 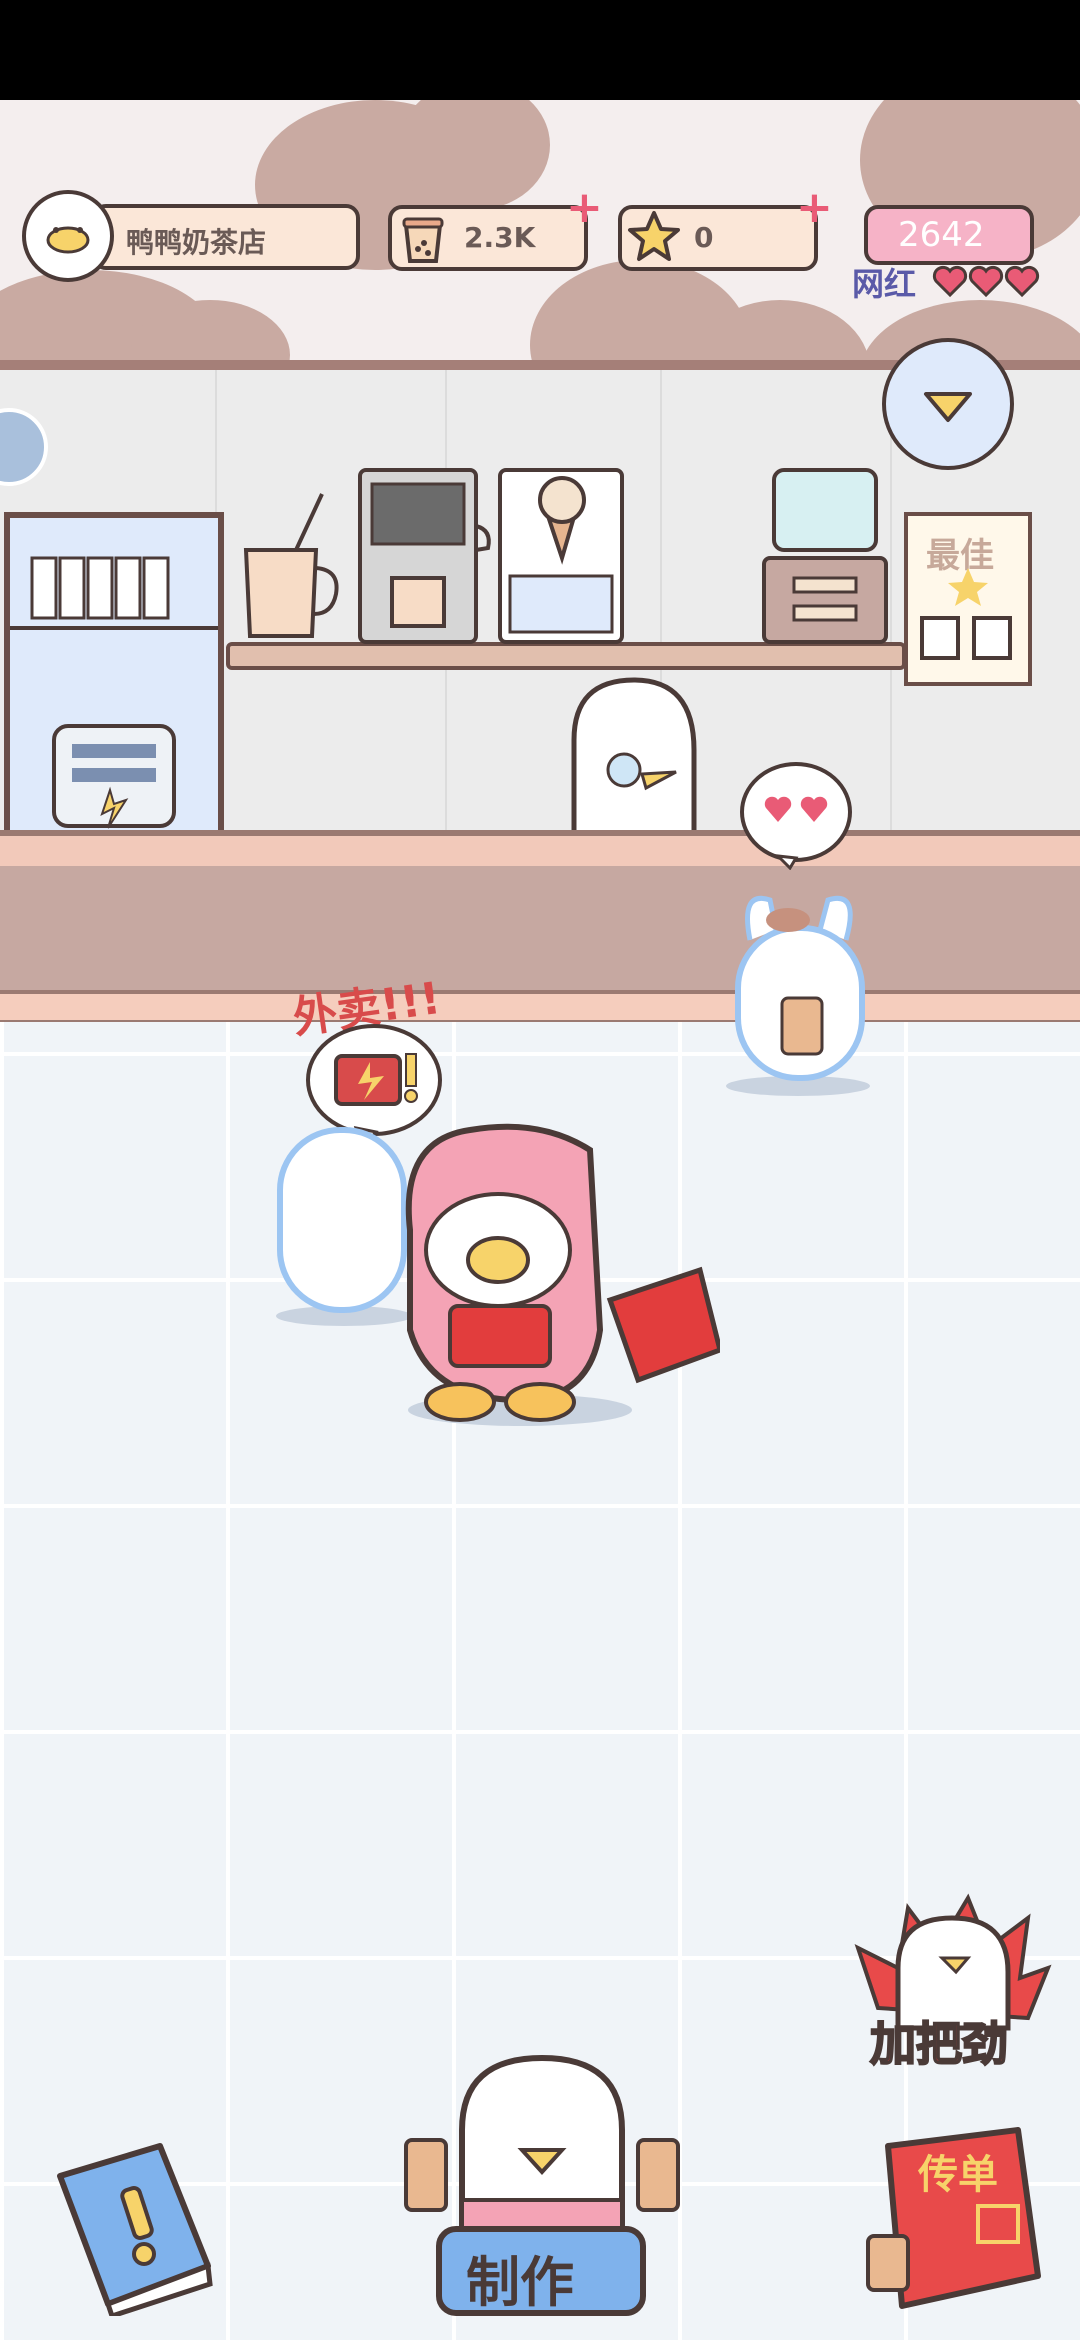 I want to click on add-star-icon: +, so click(x=814, y=208).